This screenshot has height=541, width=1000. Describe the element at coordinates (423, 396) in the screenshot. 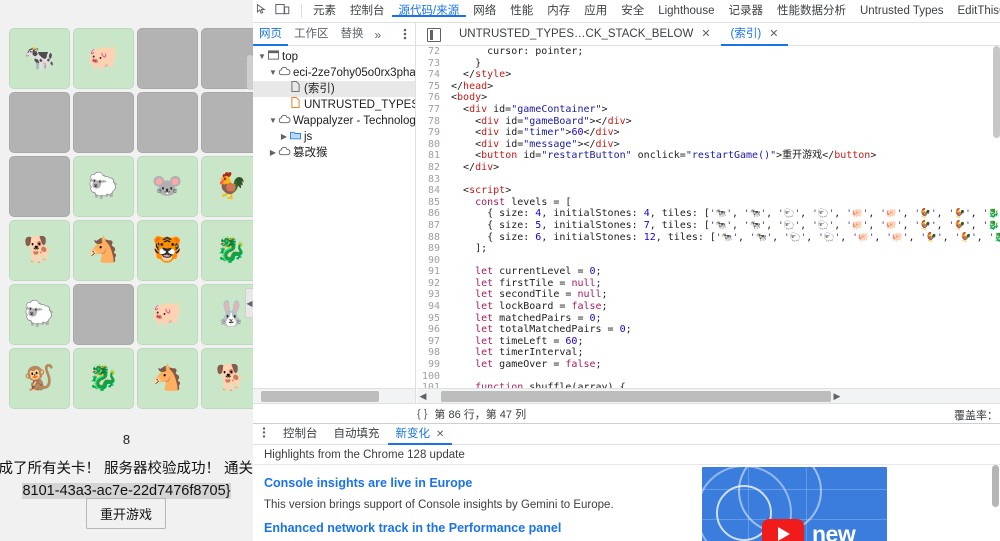

I see `hscroll-left-arrow: ◀` at that location.